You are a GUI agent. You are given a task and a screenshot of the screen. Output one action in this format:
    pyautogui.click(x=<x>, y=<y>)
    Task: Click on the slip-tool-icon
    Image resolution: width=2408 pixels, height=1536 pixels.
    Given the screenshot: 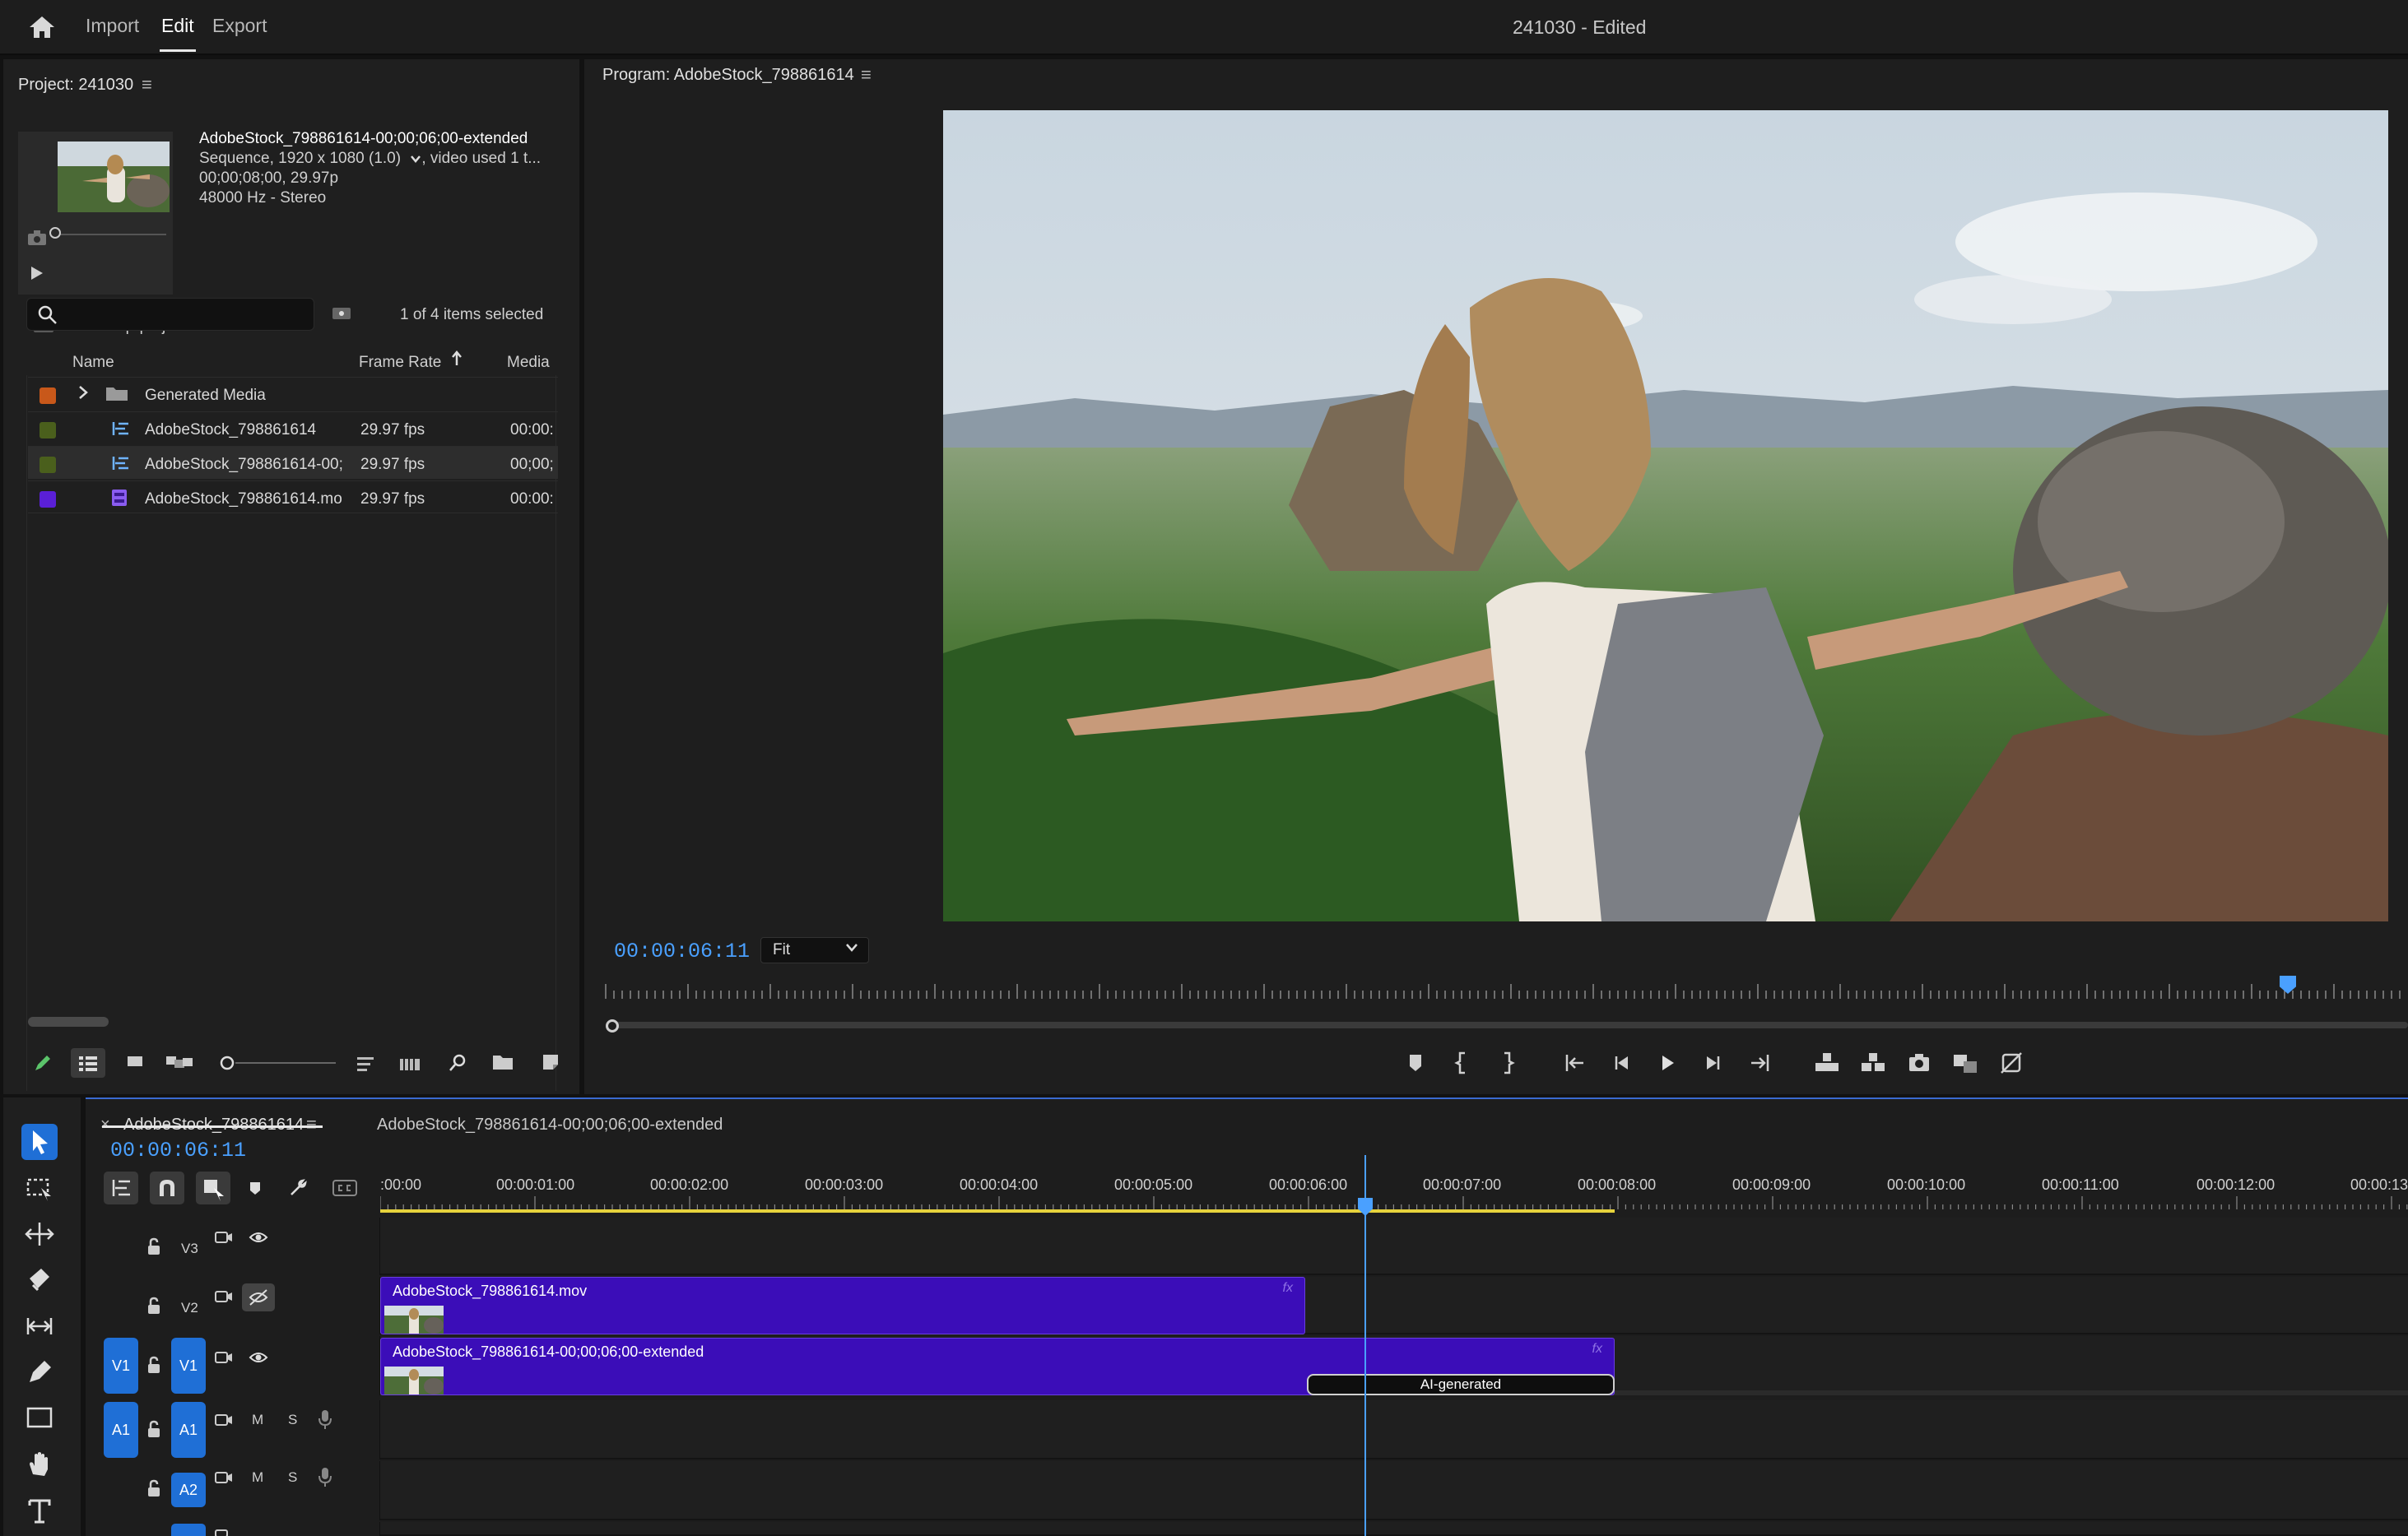 What is the action you would take?
    pyautogui.click(x=39, y=1326)
    